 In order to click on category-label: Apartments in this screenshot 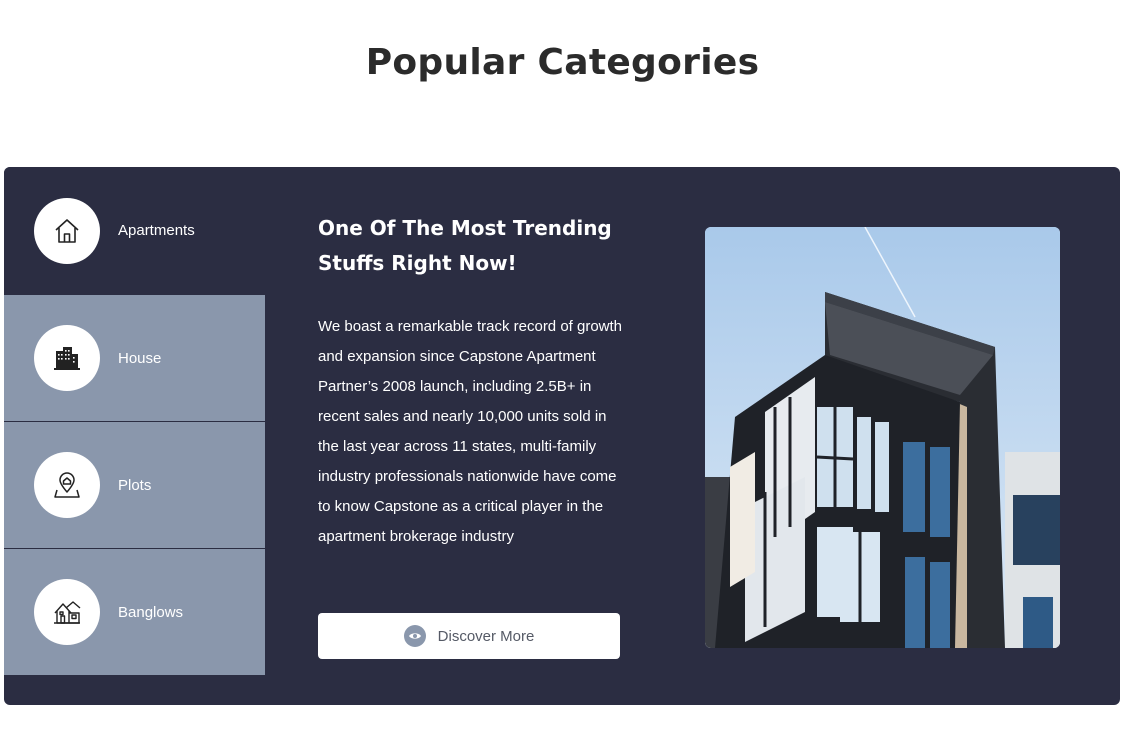, I will do `click(156, 230)`.